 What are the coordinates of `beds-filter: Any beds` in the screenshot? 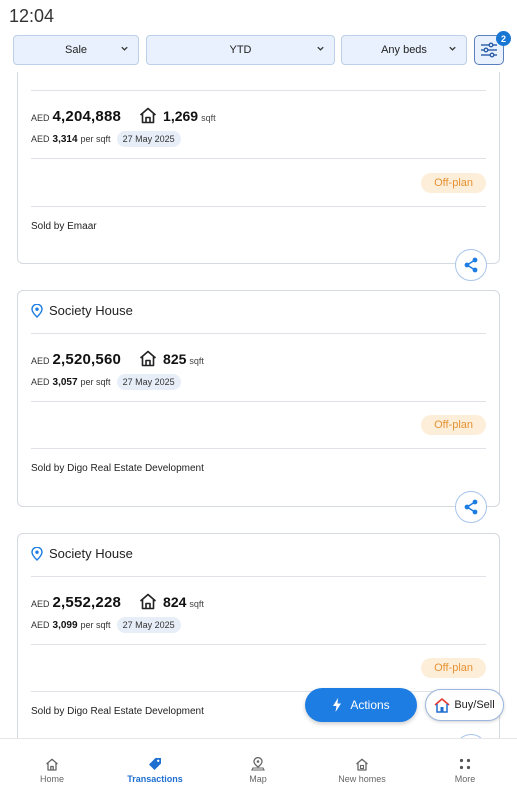 It's located at (404, 50).